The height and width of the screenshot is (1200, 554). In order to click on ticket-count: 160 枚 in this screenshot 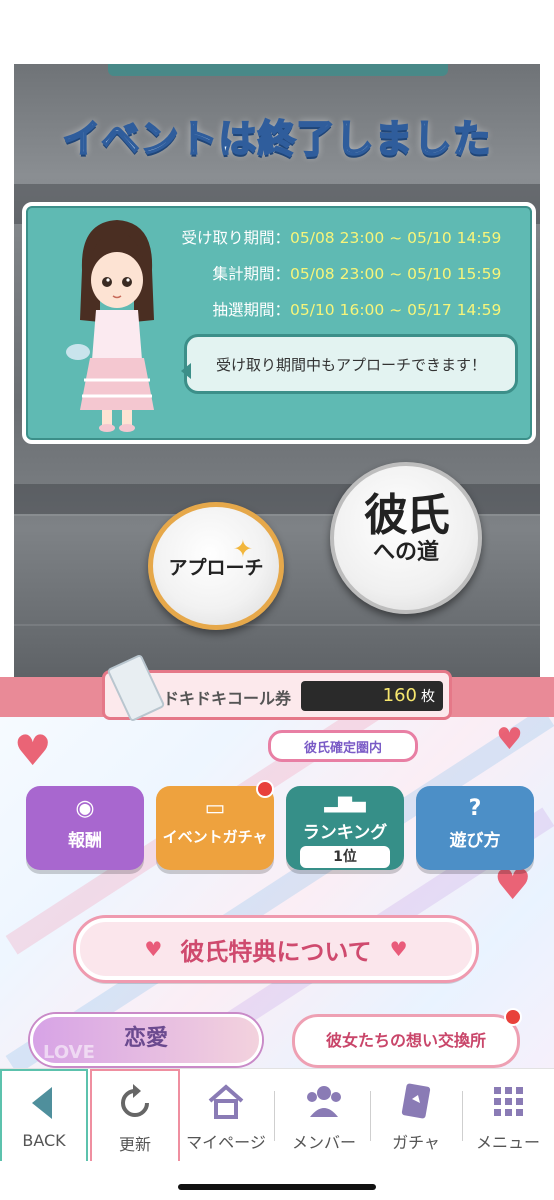, I will do `click(372, 696)`.